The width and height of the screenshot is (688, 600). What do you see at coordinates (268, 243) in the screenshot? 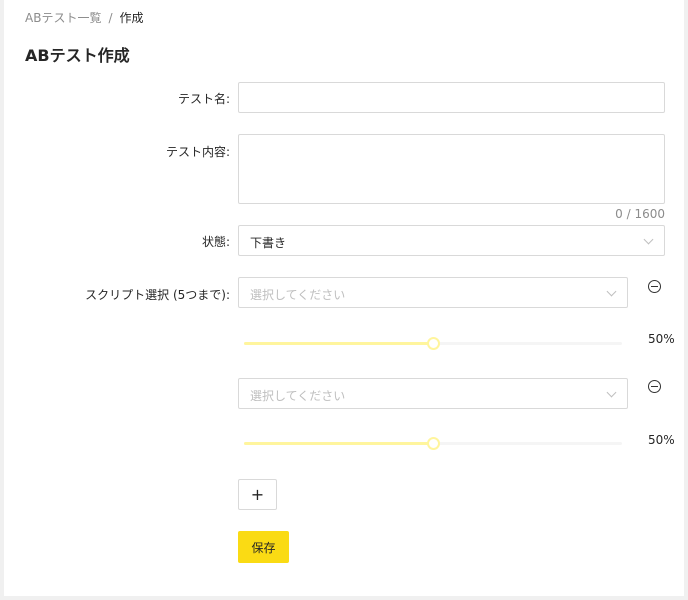
I see `status-select-value: 下書き` at bounding box center [268, 243].